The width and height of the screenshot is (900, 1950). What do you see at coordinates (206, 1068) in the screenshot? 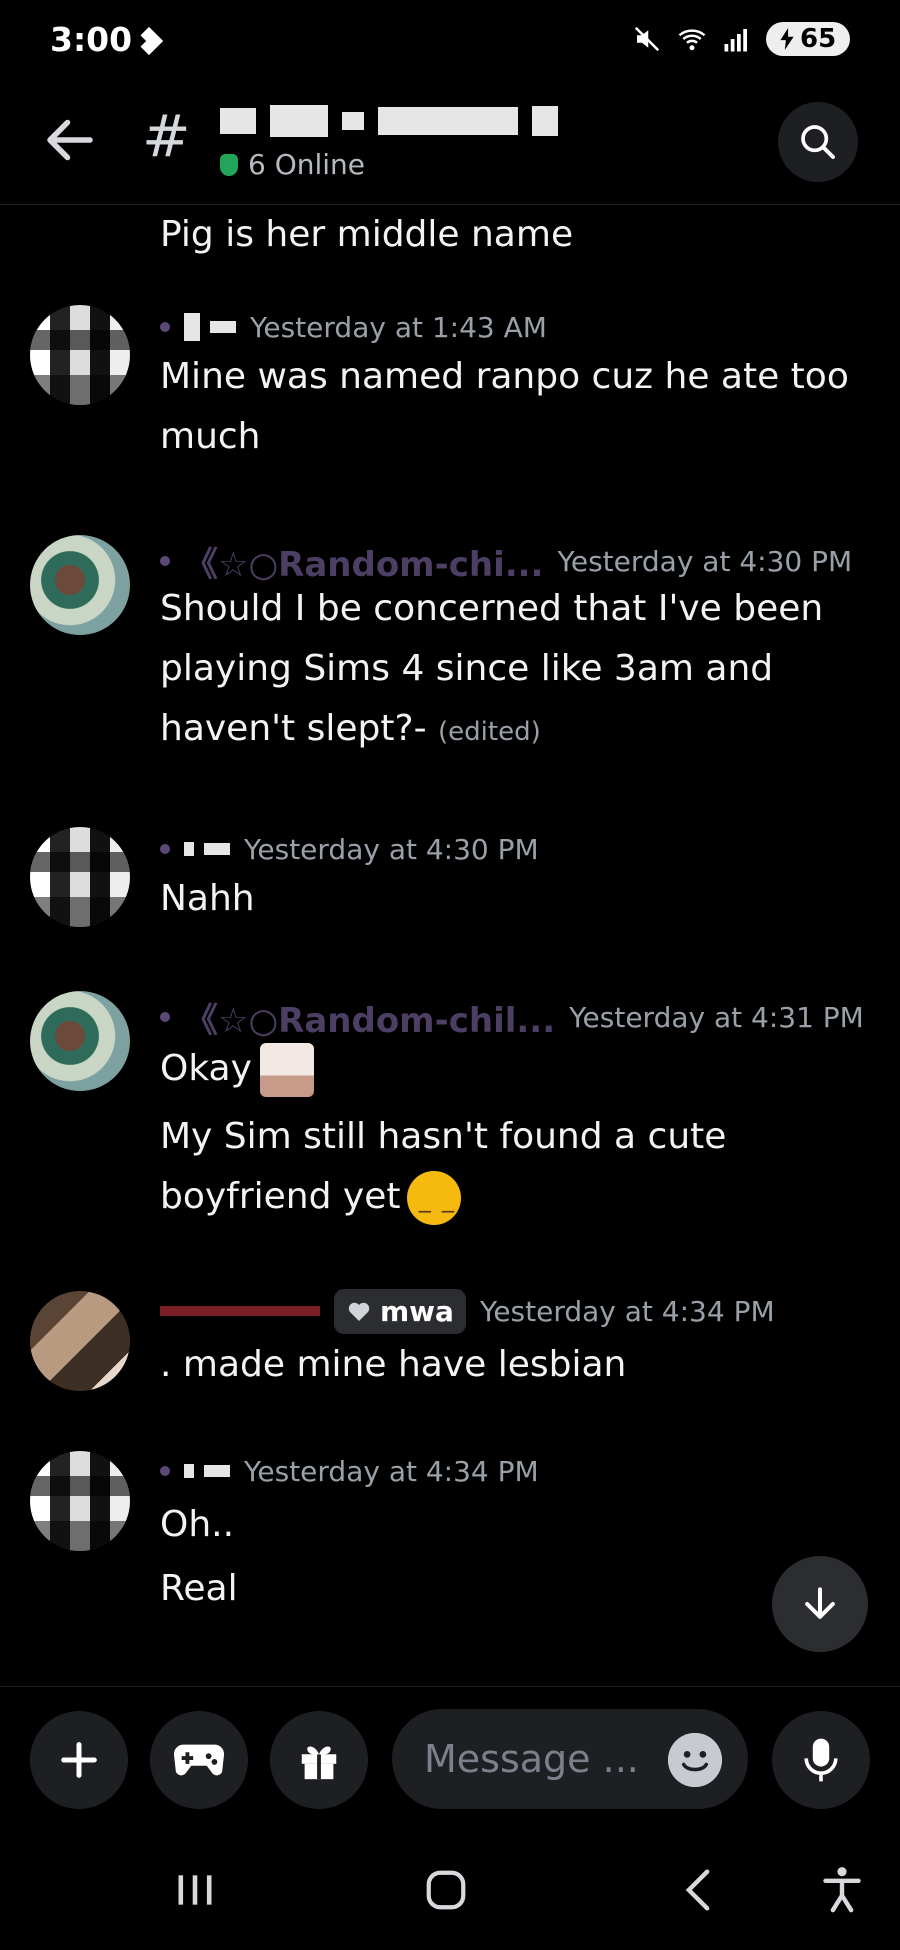
I see `message-body: Okay` at bounding box center [206, 1068].